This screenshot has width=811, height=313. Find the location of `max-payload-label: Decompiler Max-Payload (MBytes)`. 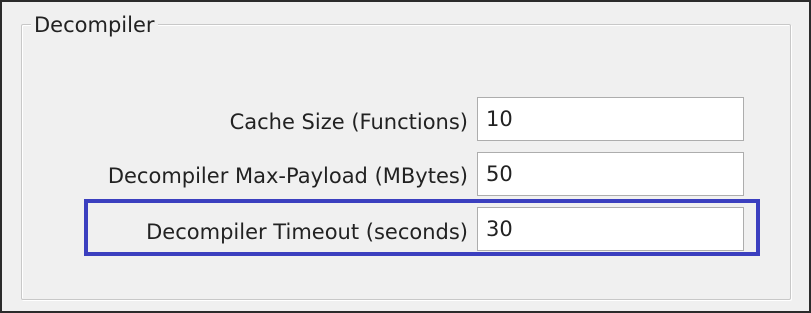

max-payload-label: Decompiler Max-Payload (MBytes) is located at coordinates (287, 176).